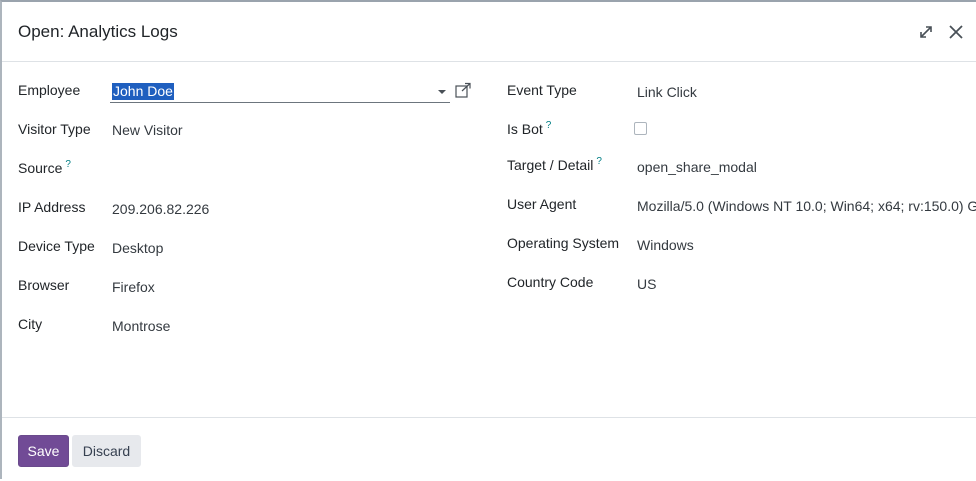 The width and height of the screenshot is (976, 481). Describe the element at coordinates (43, 451) in the screenshot. I see `save-button: Save` at that location.